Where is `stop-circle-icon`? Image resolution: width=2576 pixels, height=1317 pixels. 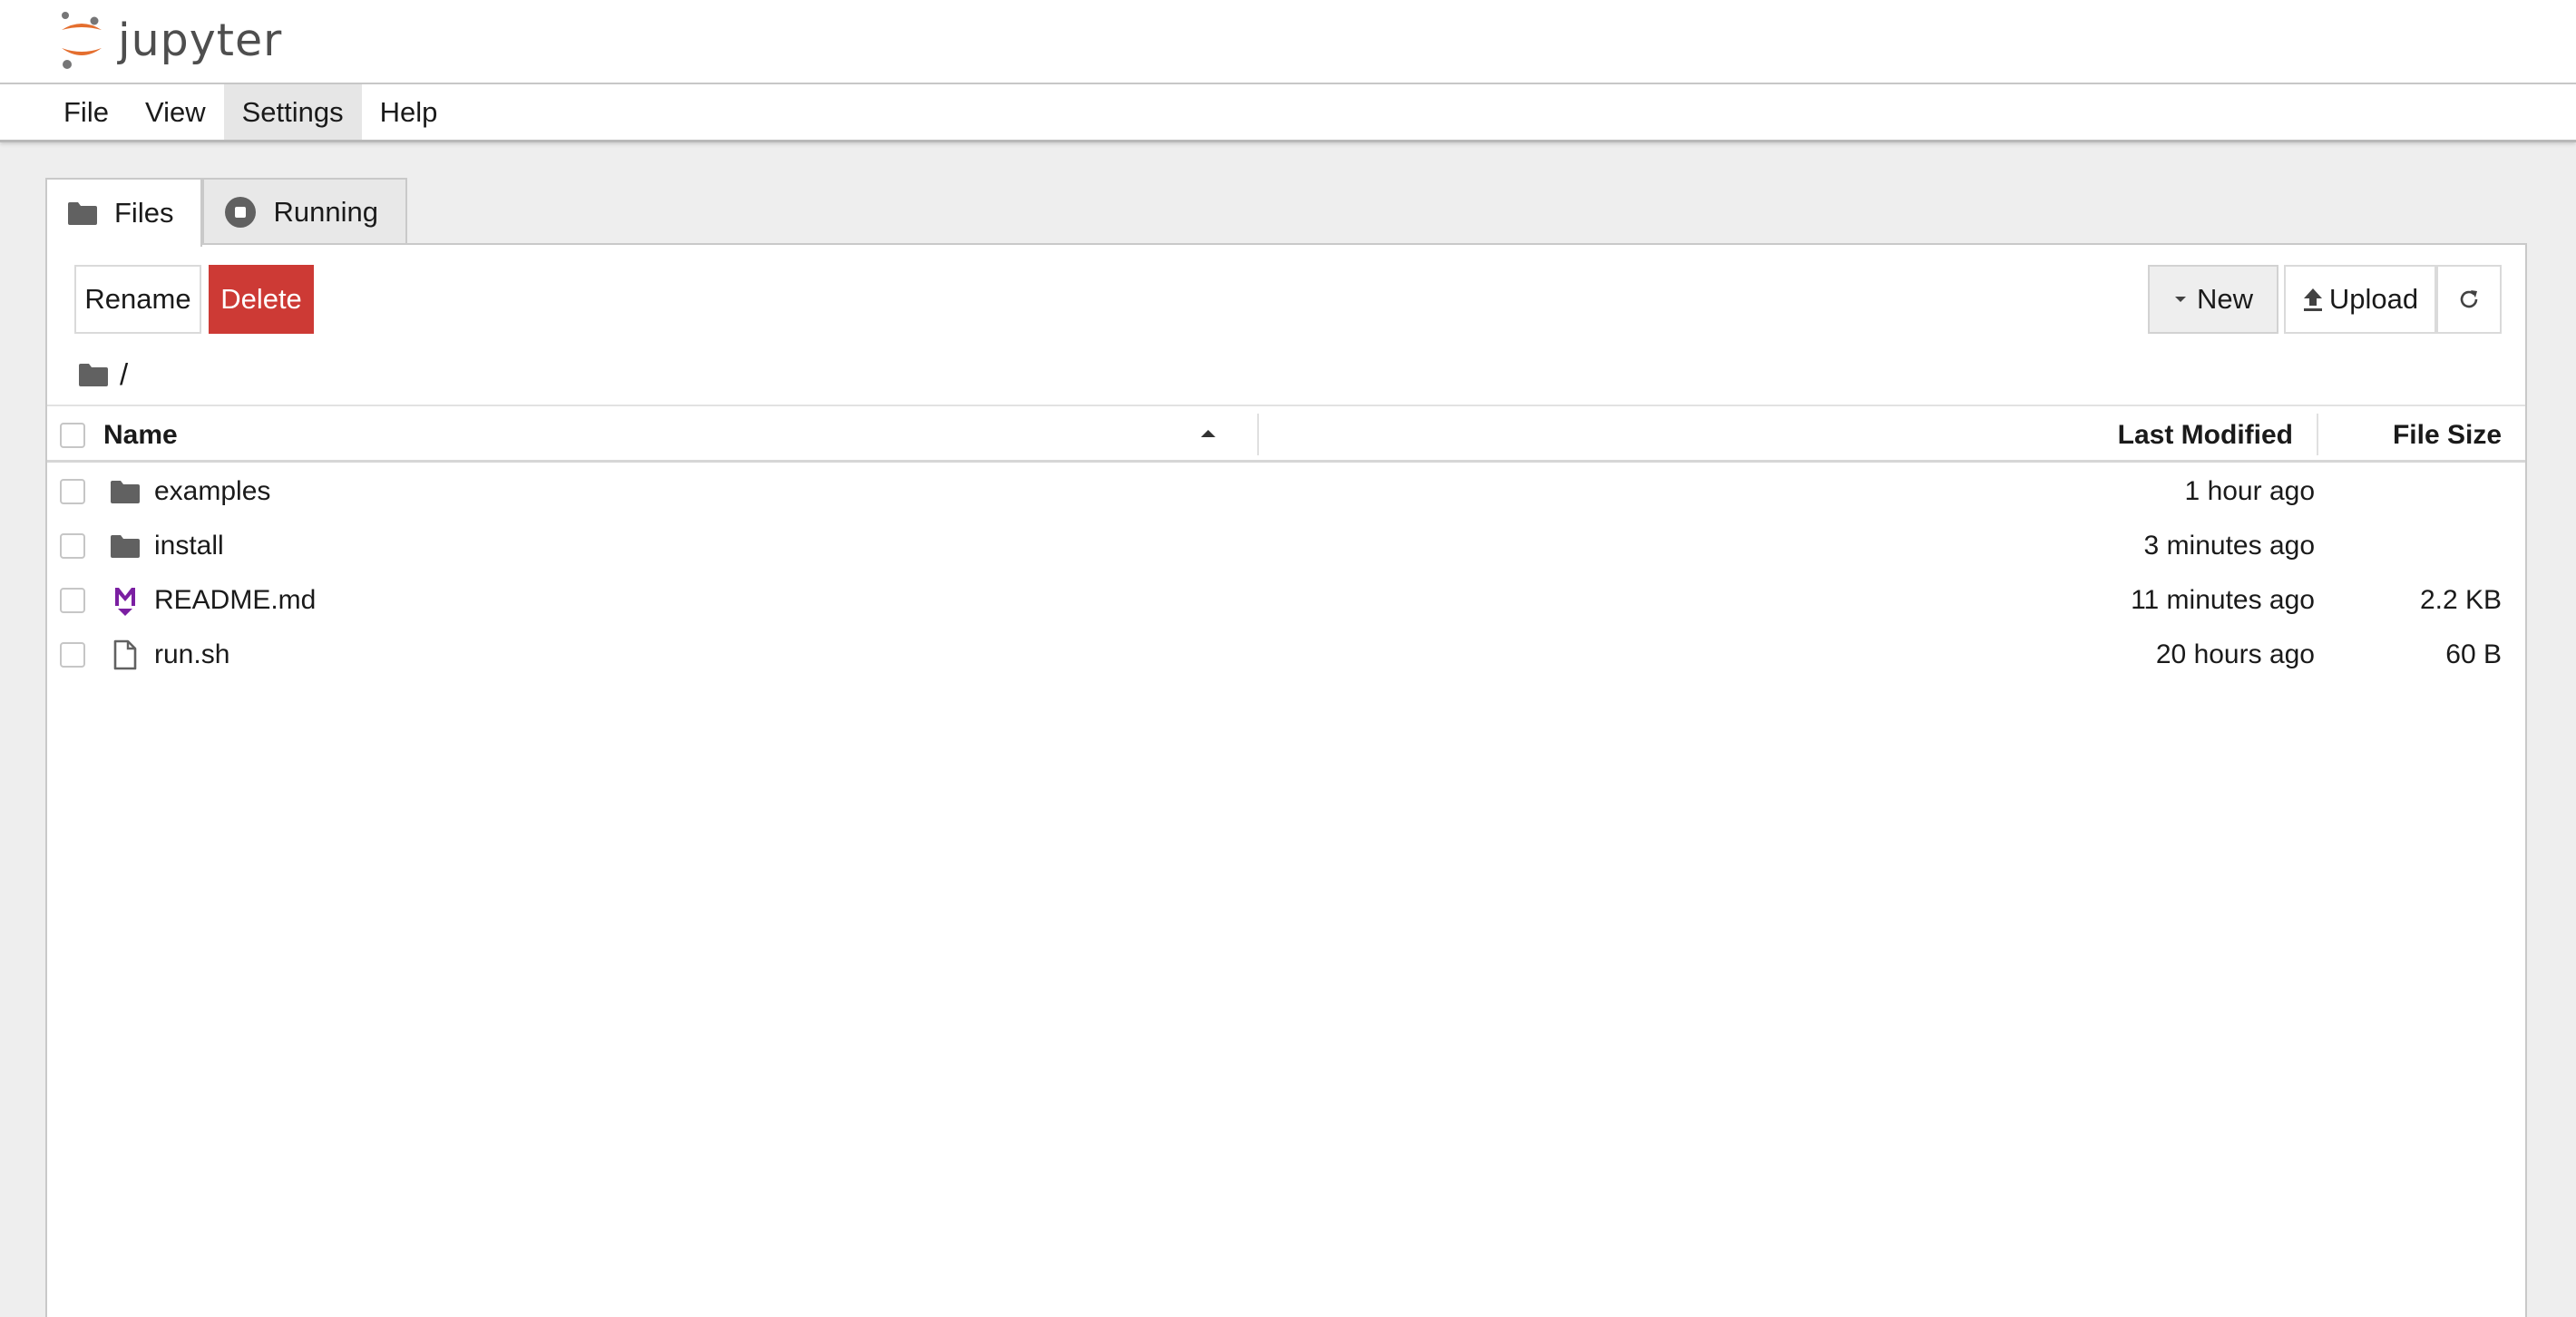 stop-circle-icon is located at coordinates (240, 213).